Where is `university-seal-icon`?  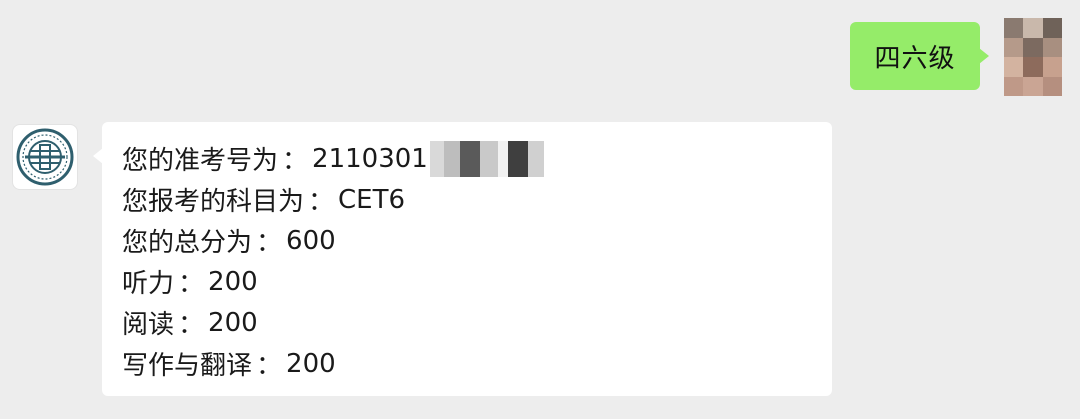 university-seal-icon is located at coordinates (45, 157).